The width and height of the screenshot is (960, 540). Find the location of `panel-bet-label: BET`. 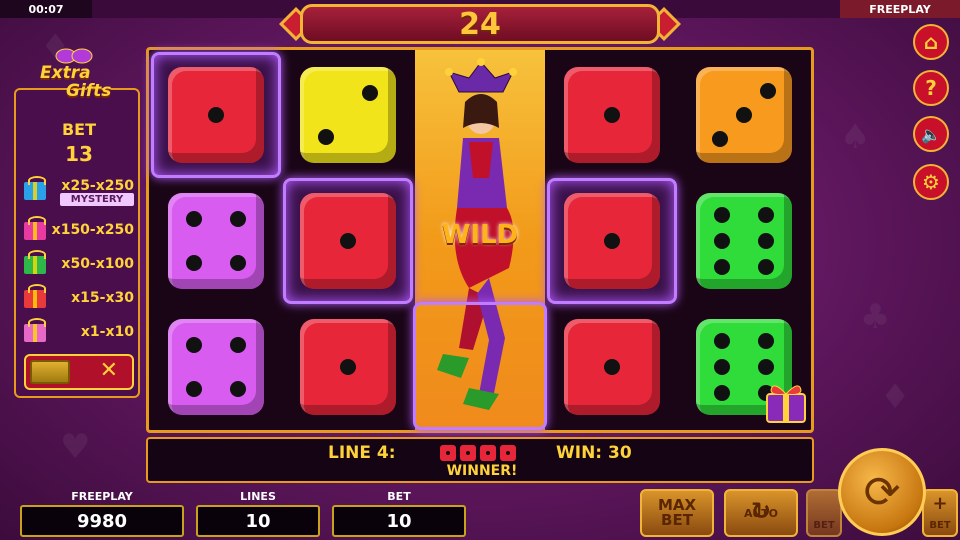

panel-bet-label: BET is located at coordinates (79, 129).